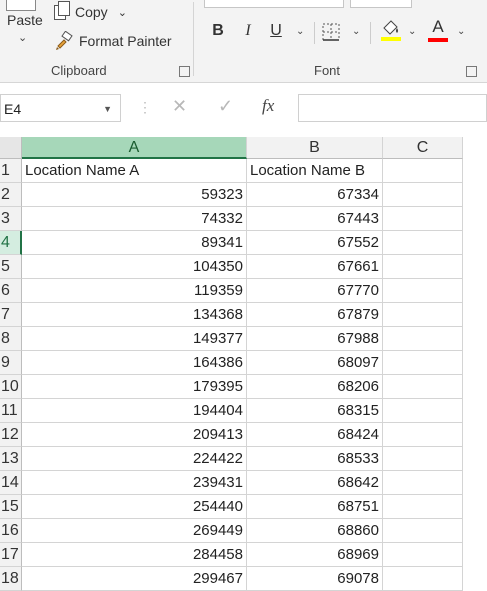 This screenshot has width=487, height=591. What do you see at coordinates (22, 37) in the screenshot?
I see `paste-dropdown-icon: ⌄` at bounding box center [22, 37].